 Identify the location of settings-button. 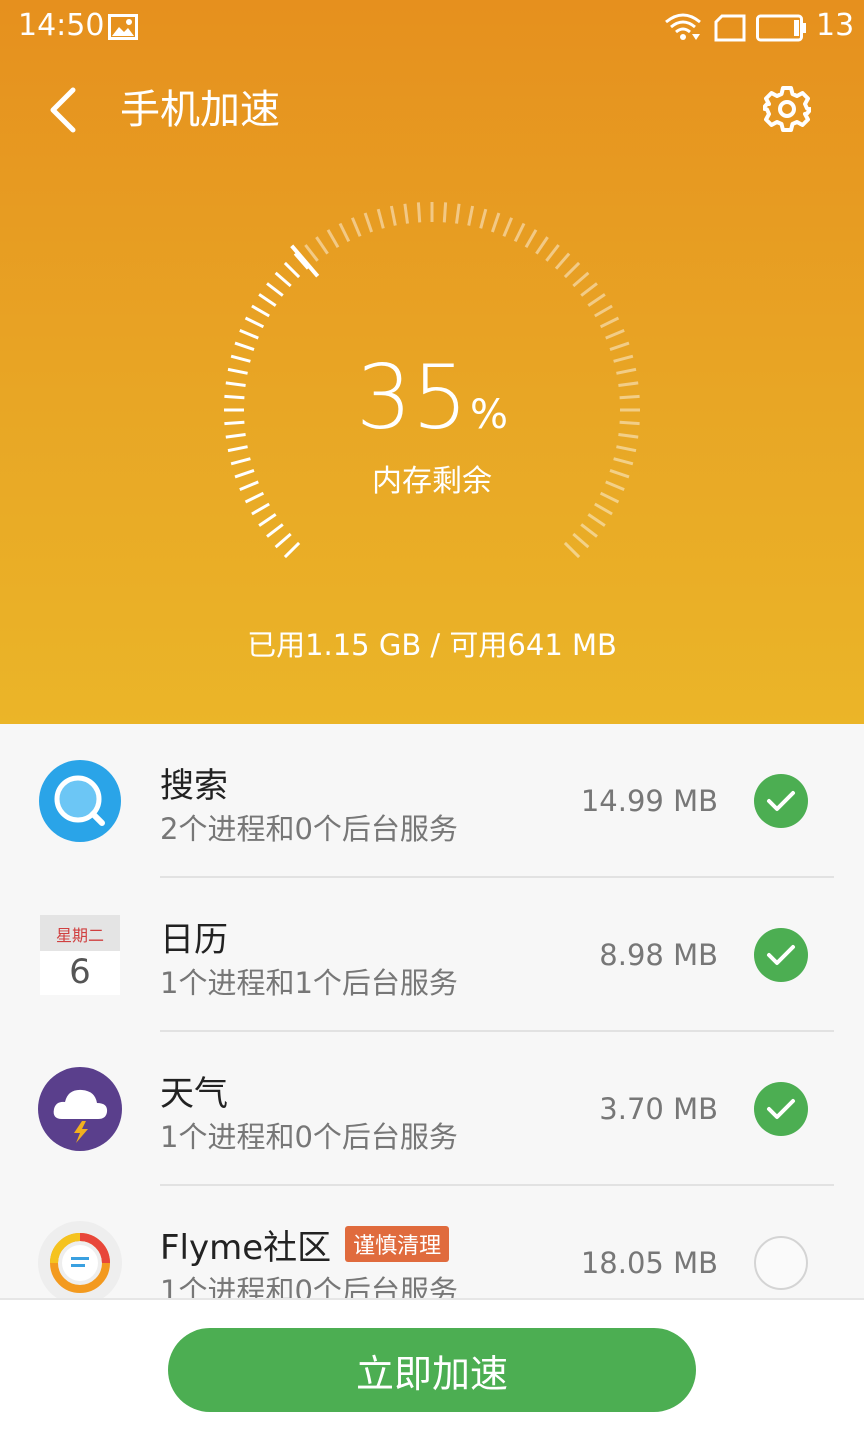
(787, 109).